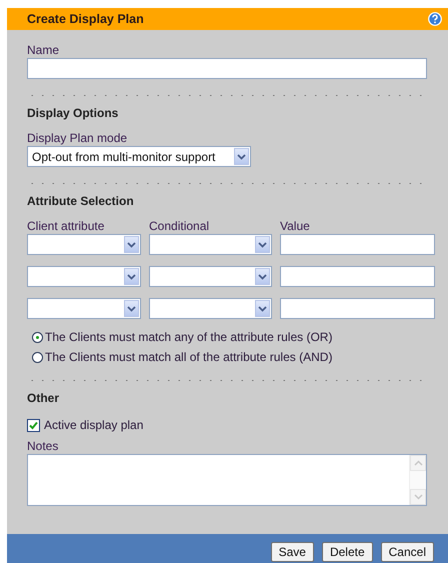  Describe the element at coordinates (435, 19) in the screenshot. I see `help-icon` at that location.